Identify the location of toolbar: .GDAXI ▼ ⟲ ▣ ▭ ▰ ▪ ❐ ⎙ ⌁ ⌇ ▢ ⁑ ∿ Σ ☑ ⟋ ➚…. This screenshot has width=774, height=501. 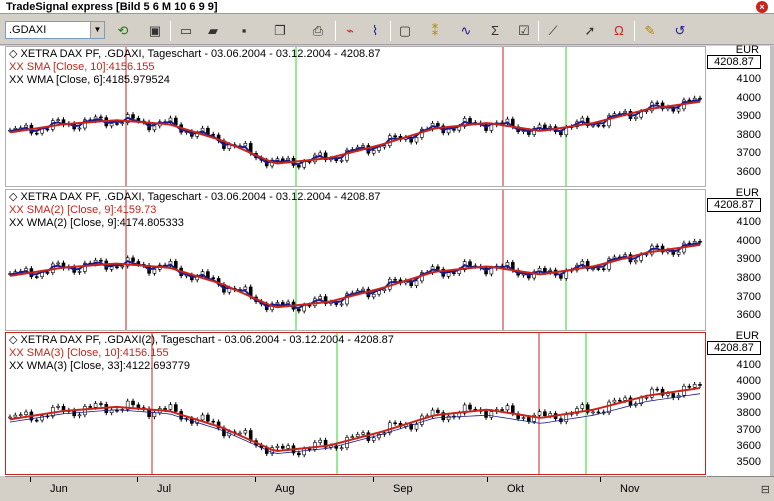
(387, 30).